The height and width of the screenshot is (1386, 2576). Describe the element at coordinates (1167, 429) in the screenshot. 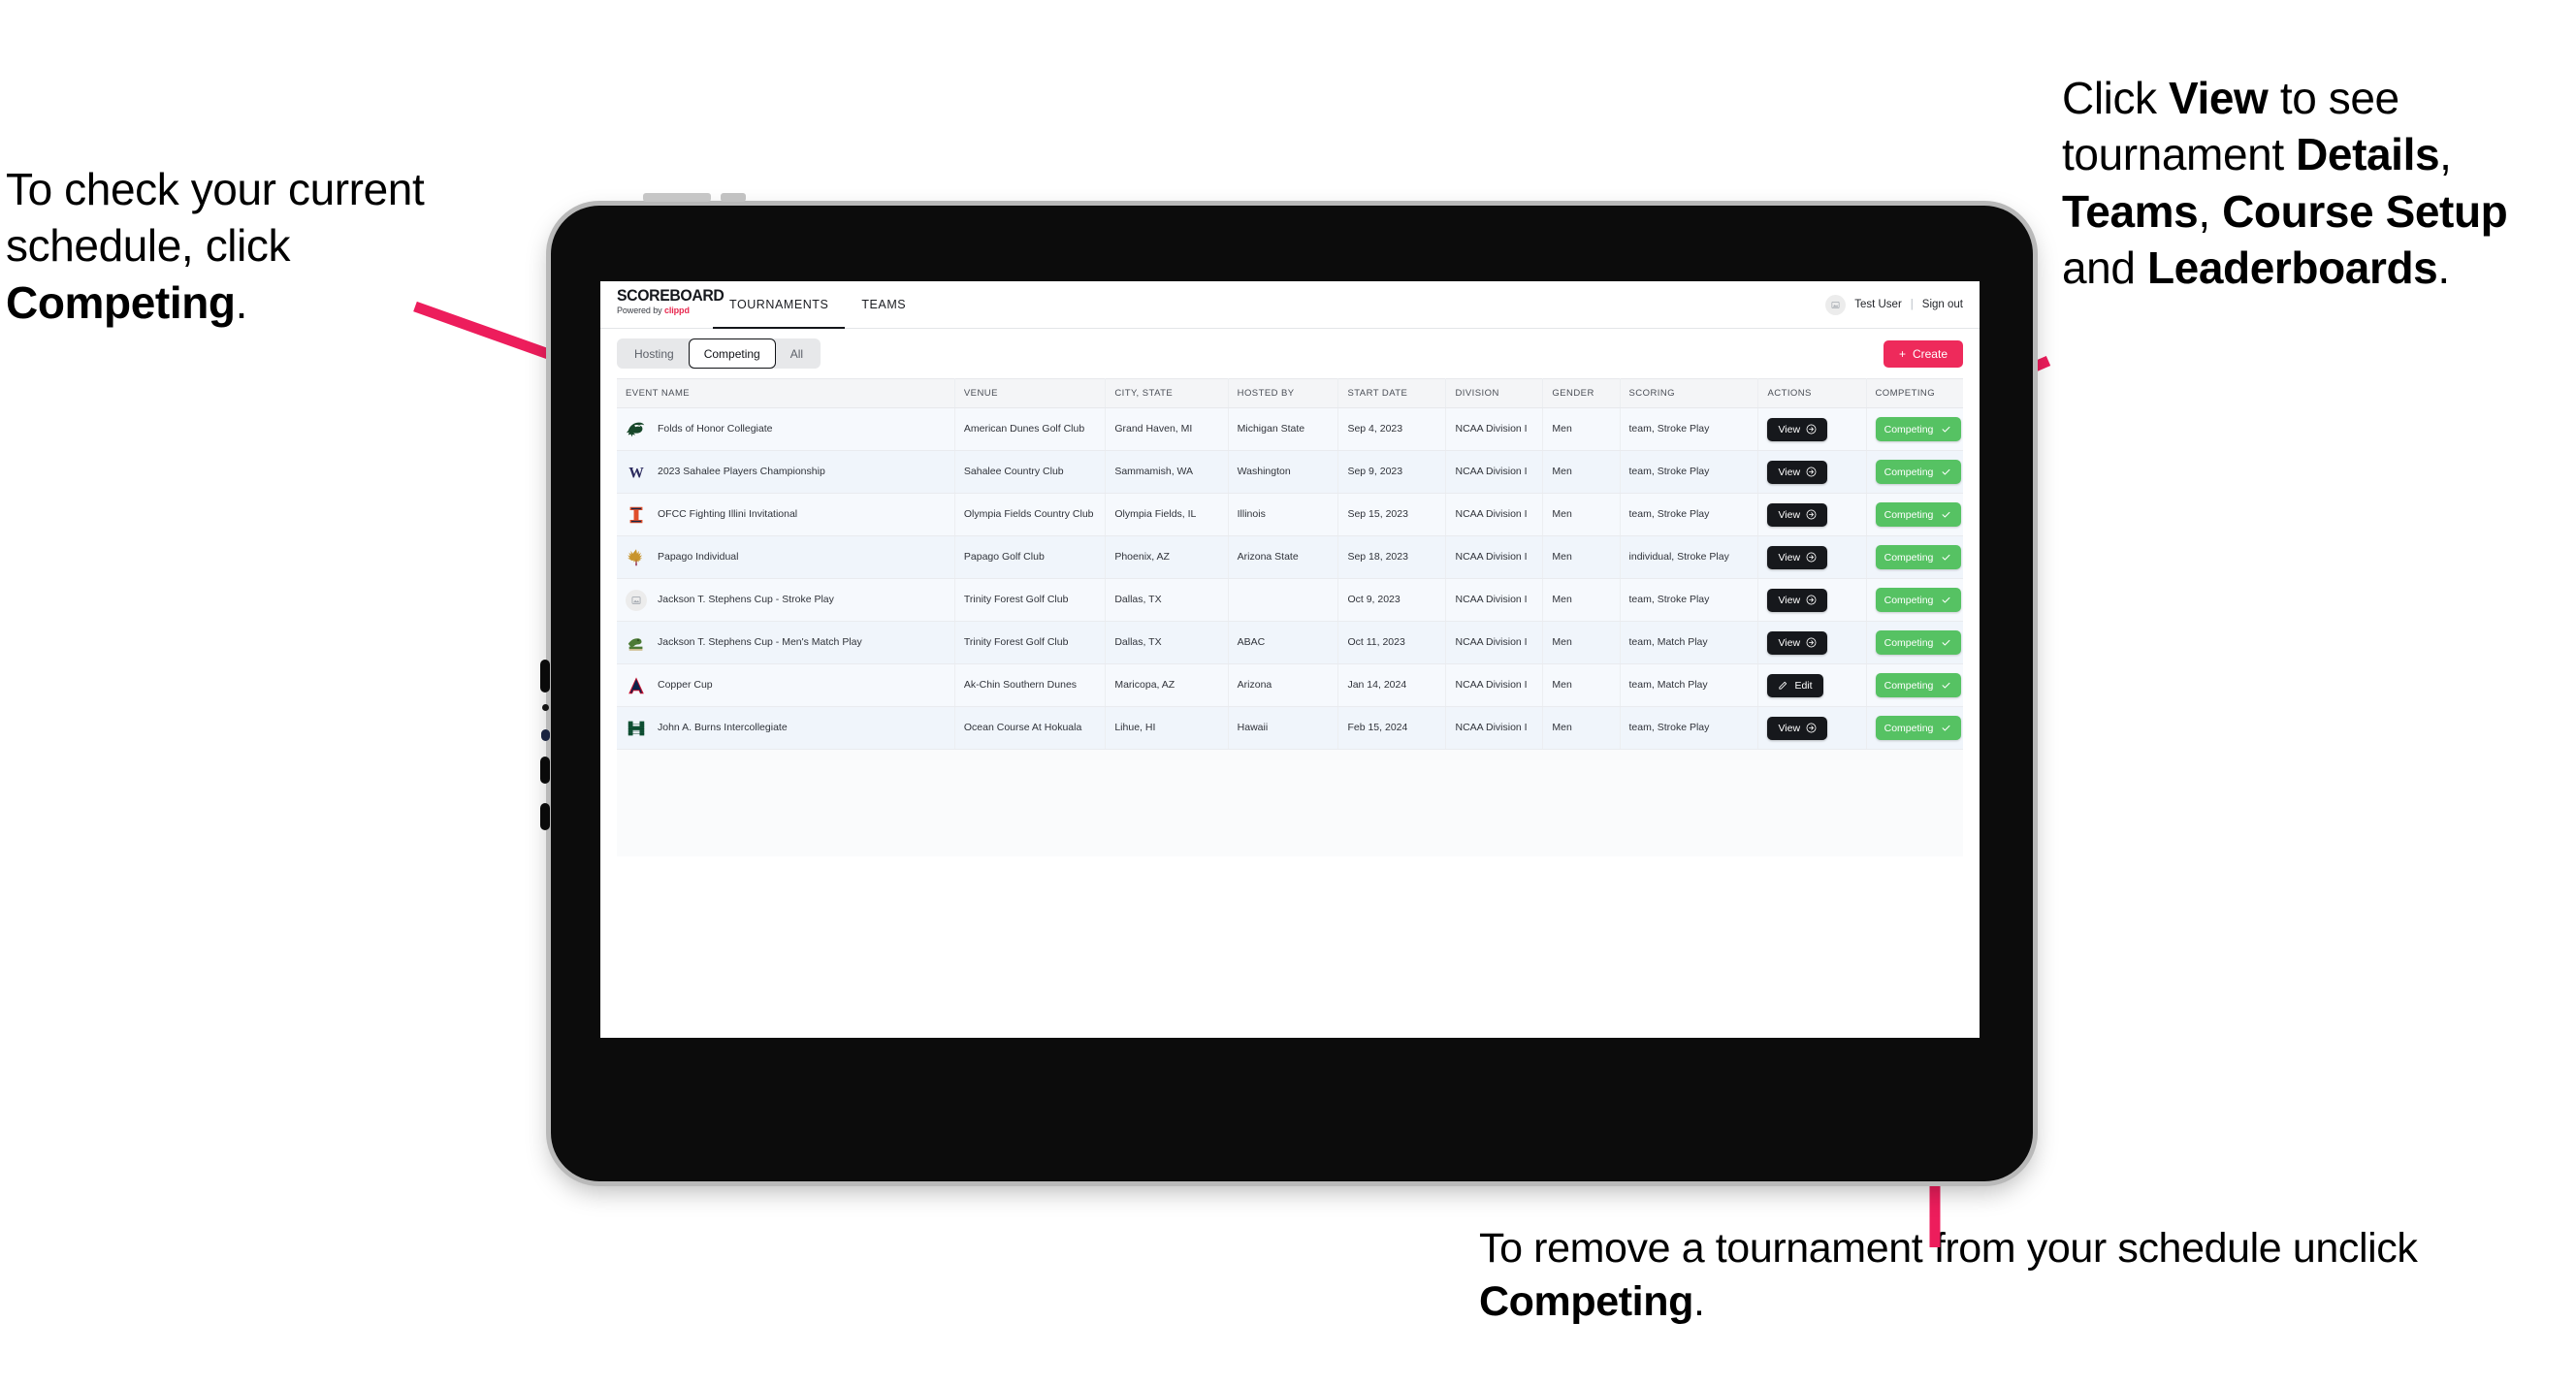

I see `cell-city-state: Grand Haven, MI` at that location.